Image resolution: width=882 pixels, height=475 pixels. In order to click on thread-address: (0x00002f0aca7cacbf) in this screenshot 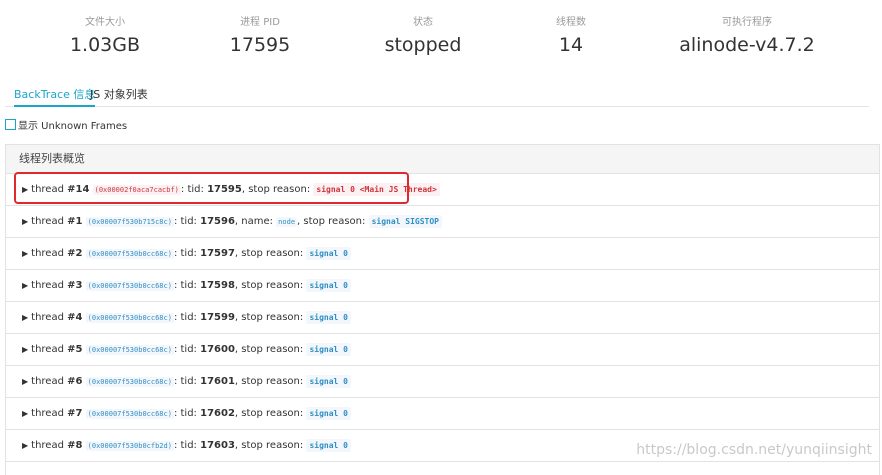, I will do `click(136, 190)`.